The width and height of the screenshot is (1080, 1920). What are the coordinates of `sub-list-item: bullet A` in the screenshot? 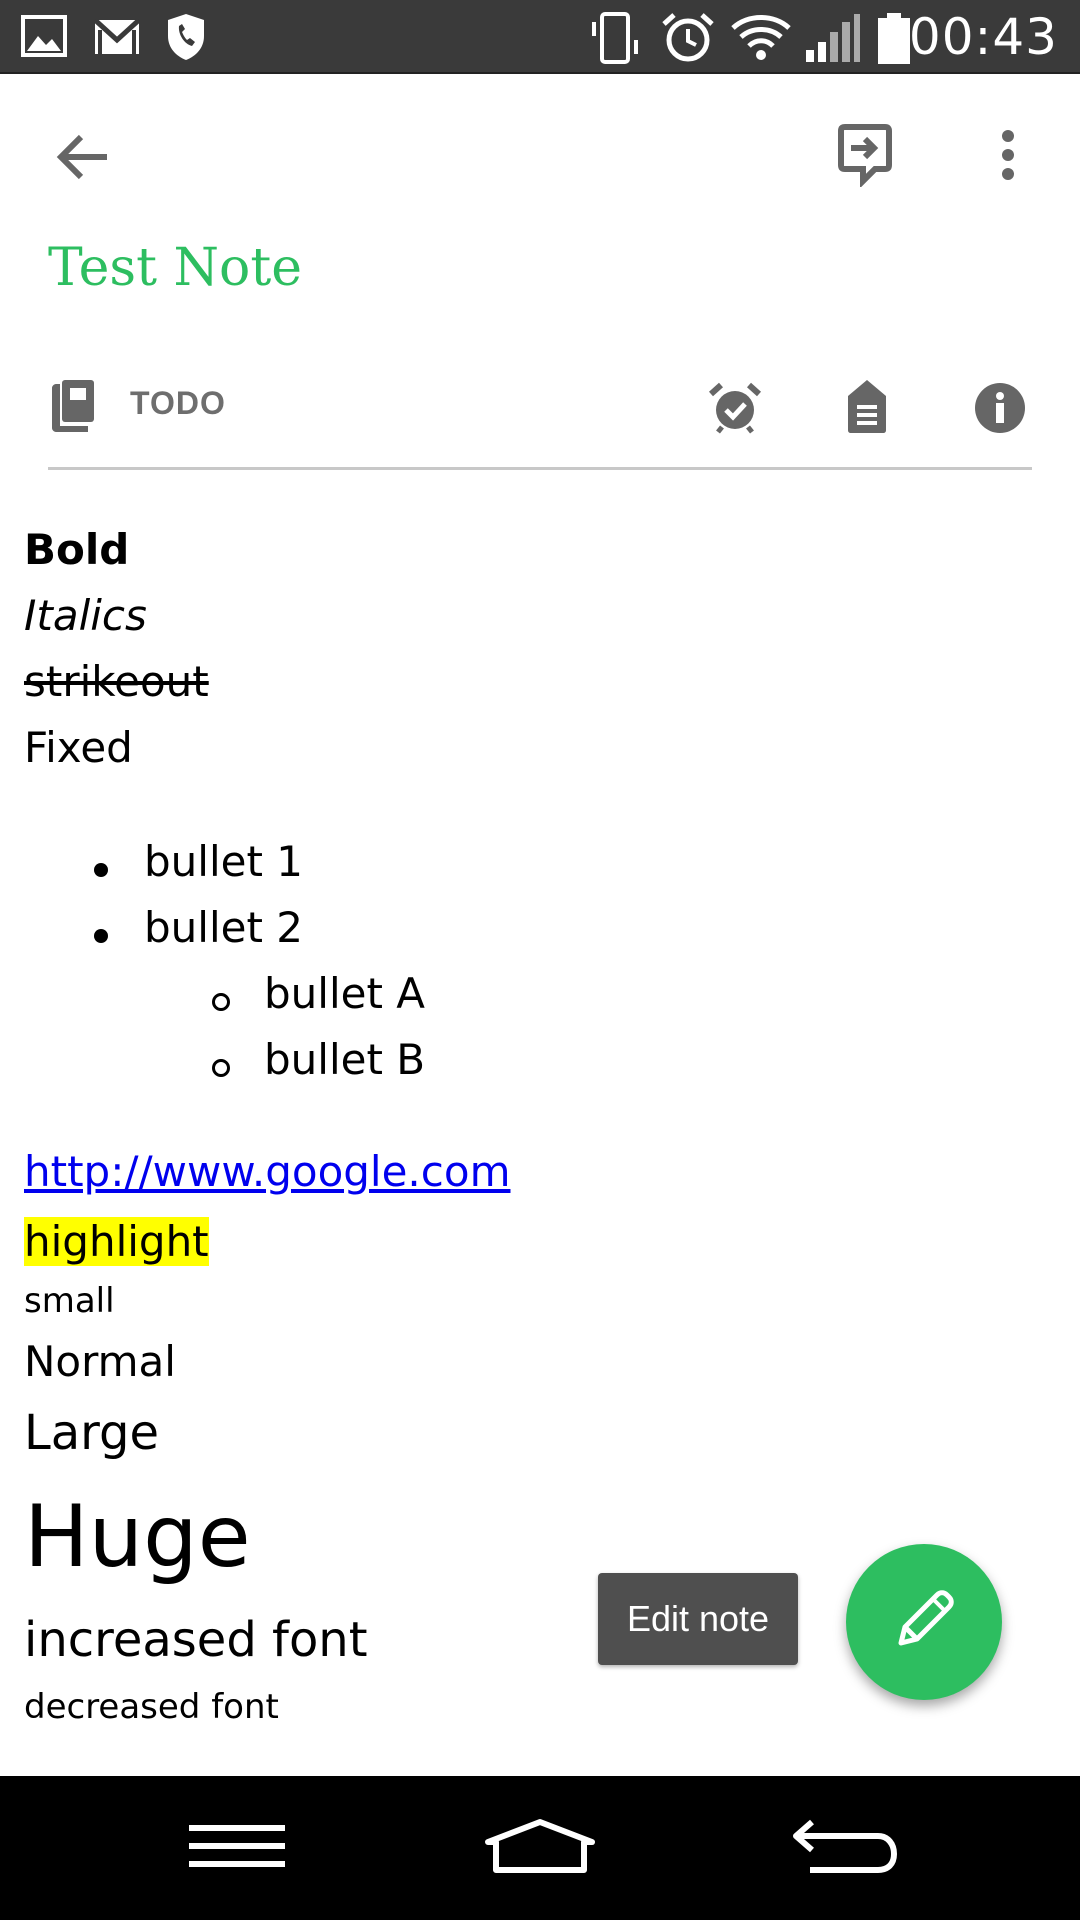 It's located at (345, 993).